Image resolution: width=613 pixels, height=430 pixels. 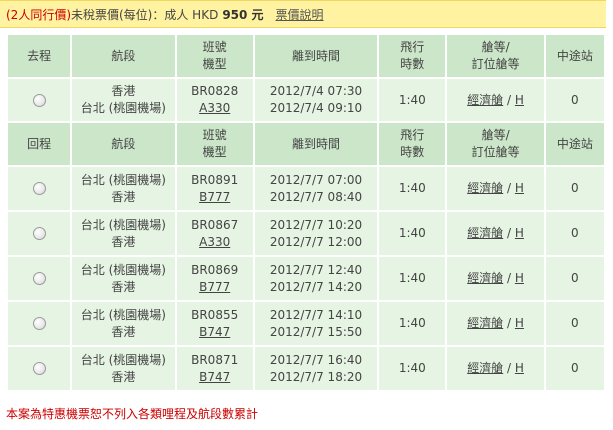 I want to click on times-cell: 2012/7/7 16:40 2012/7/7 18:20, so click(x=316, y=368).